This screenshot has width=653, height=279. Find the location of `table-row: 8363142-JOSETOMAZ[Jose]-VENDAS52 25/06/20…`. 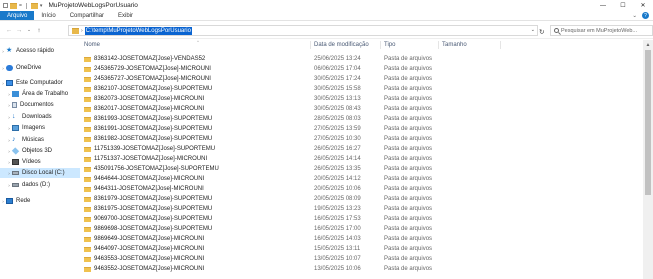

table-row: 8363142-JOSETOMAZ[Jose]-VENDAS52 25/06/20… is located at coordinates (361, 59).